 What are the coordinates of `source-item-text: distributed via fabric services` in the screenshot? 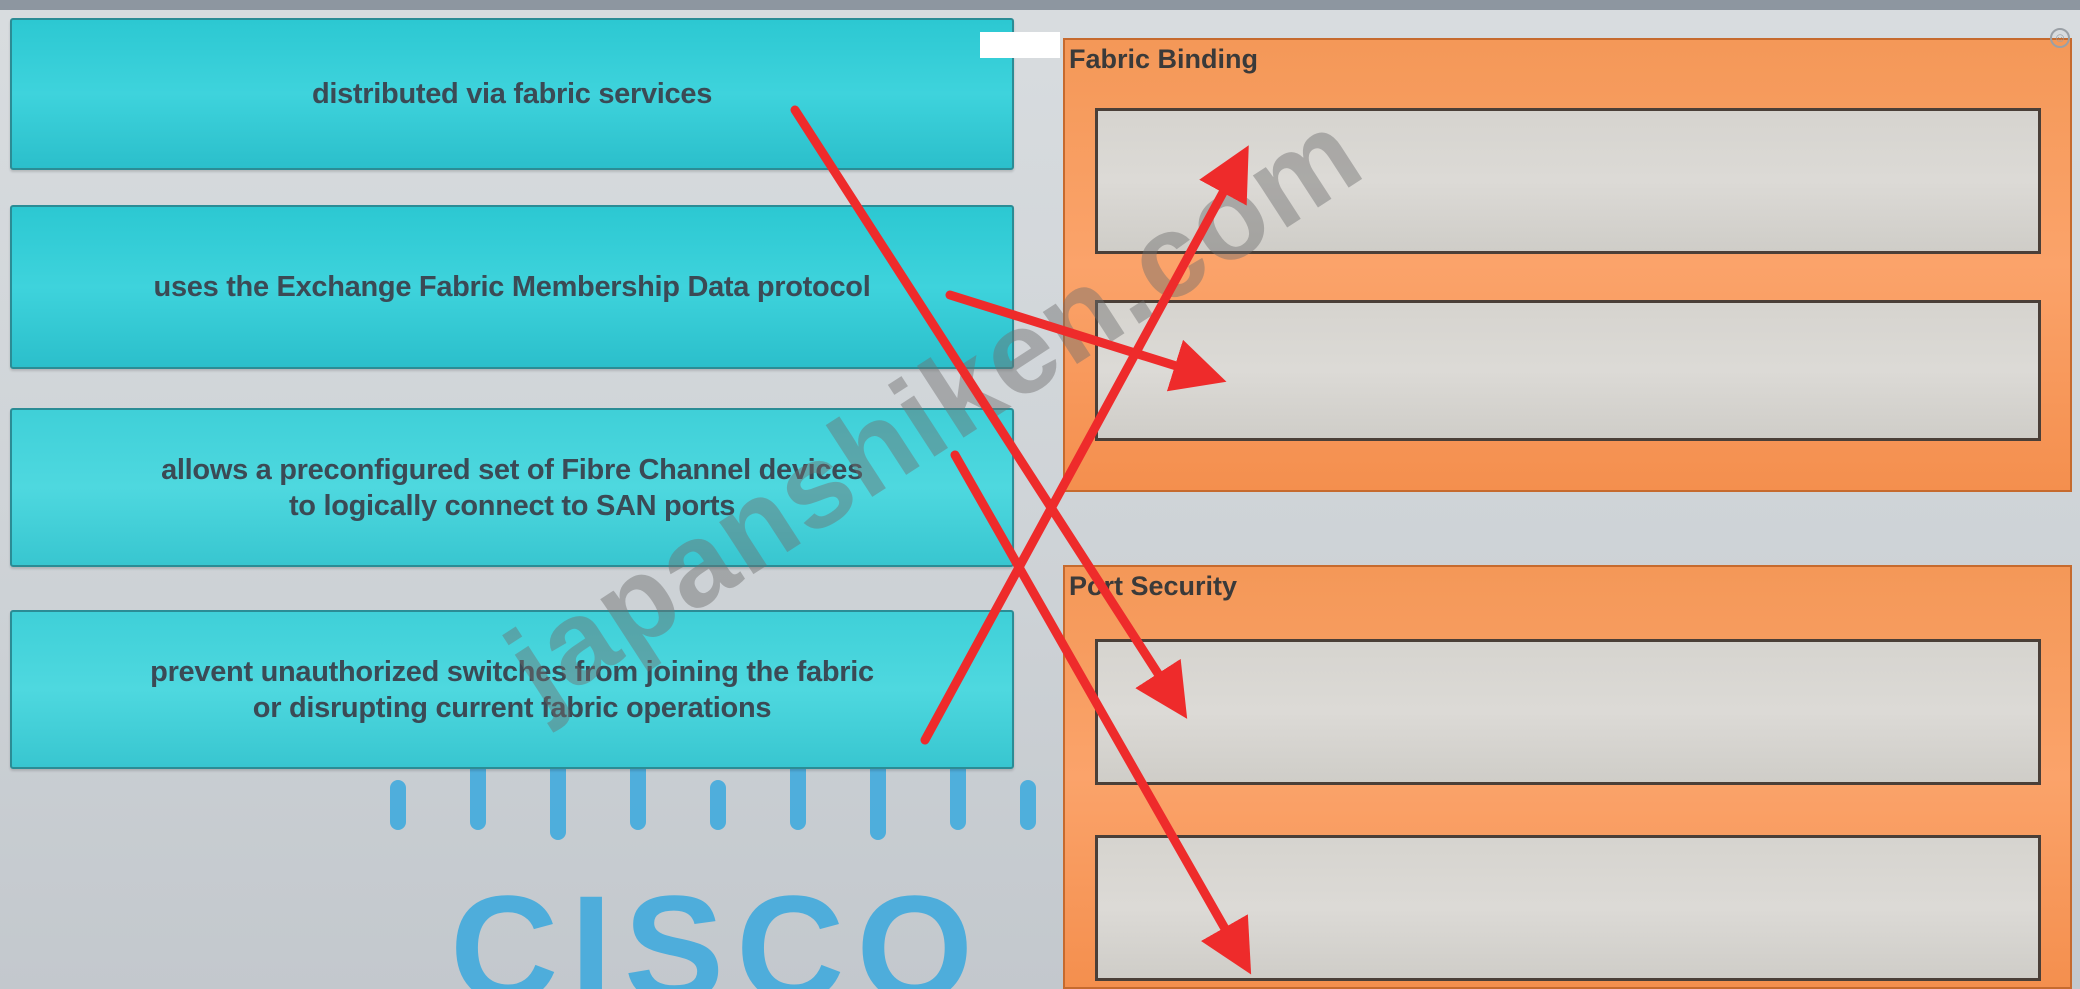 It's located at (512, 94).